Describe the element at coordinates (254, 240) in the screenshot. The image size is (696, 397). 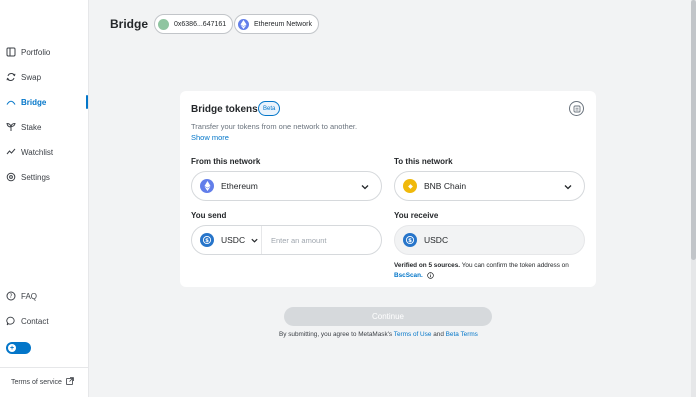
I see `token-chevron-down-icon` at that location.